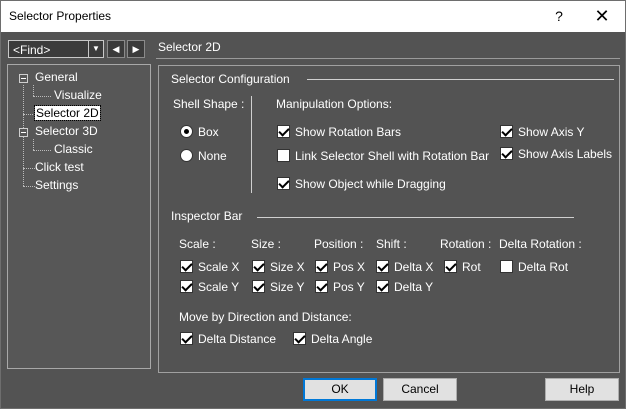 The height and width of the screenshot is (409, 626). I want to click on window-title: Selector Properties, so click(60, 16).